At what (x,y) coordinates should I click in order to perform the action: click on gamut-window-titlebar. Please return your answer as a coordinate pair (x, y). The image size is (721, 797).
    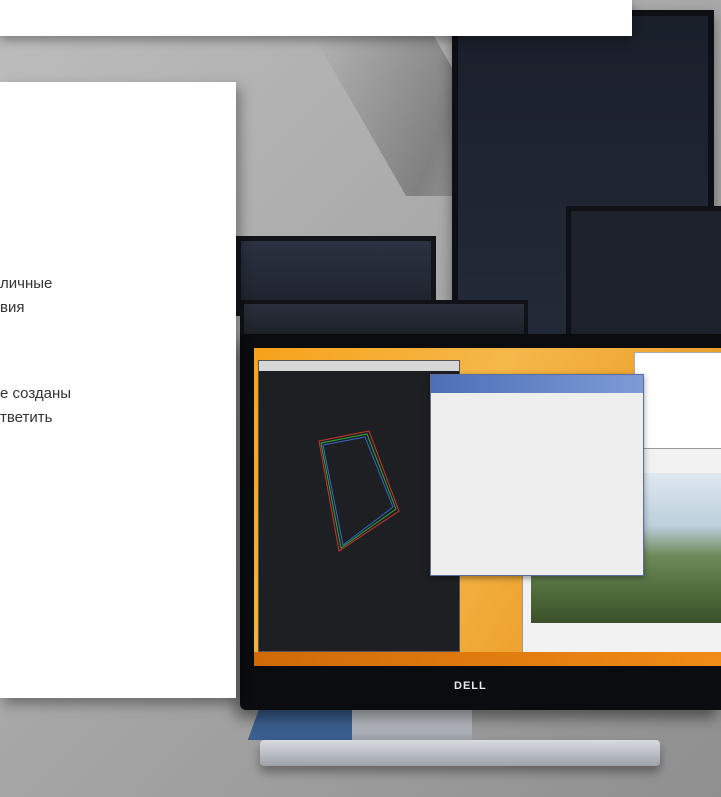
    Looking at the image, I should click on (359, 366).